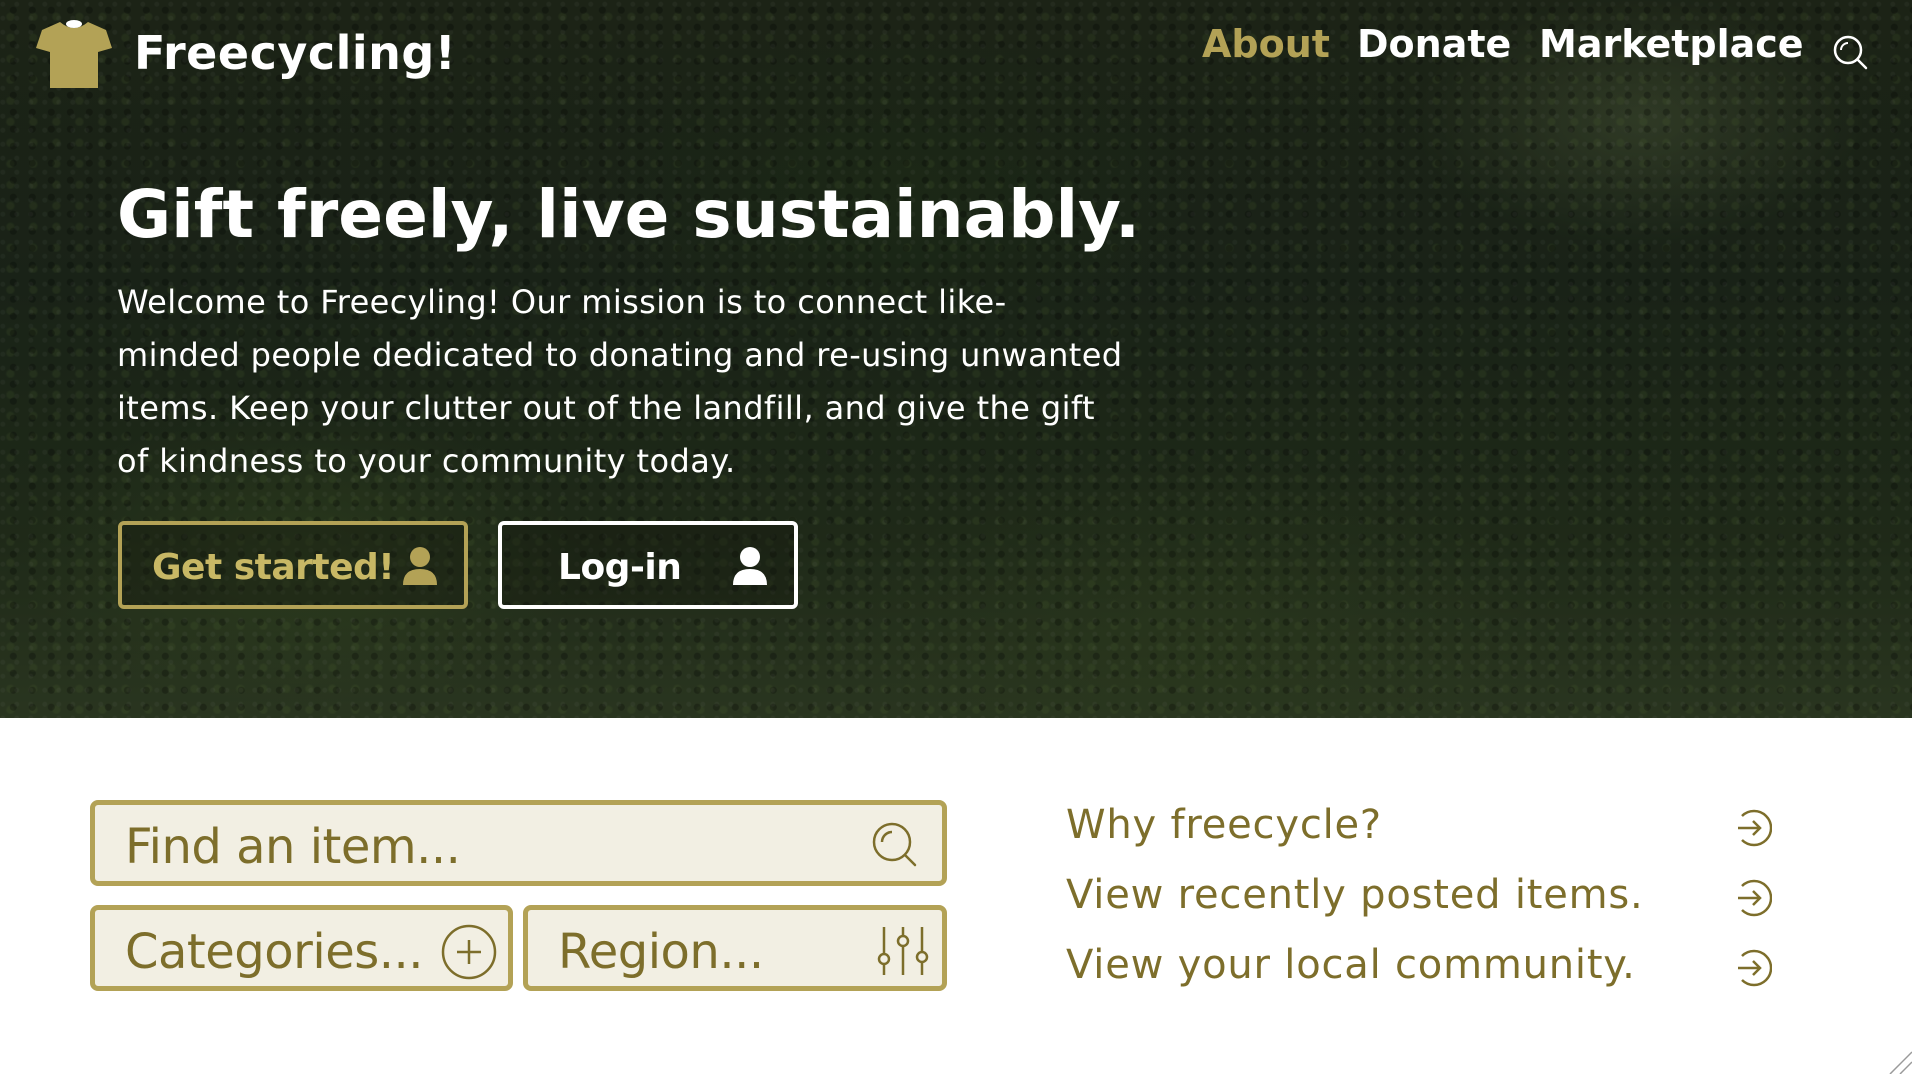 The height and width of the screenshot is (1074, 1912). What do you see at coordinates (1224, 825) in the screenshot?
I see `why-freecycle-label: Why freecycle?` at bounding box center [1224, 825].